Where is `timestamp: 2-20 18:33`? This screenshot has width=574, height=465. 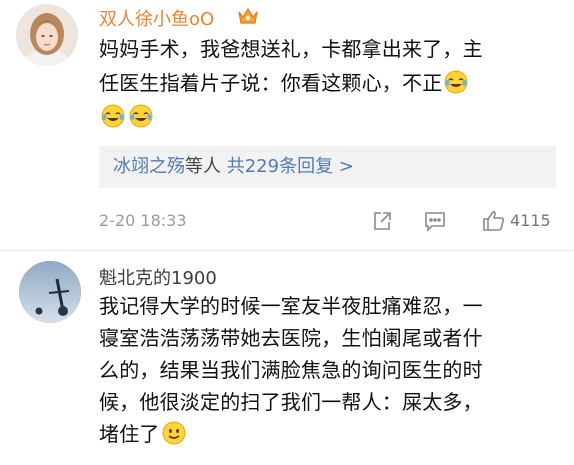 timestamp: 2-20 18:33 is located at coordinates (143, 220).